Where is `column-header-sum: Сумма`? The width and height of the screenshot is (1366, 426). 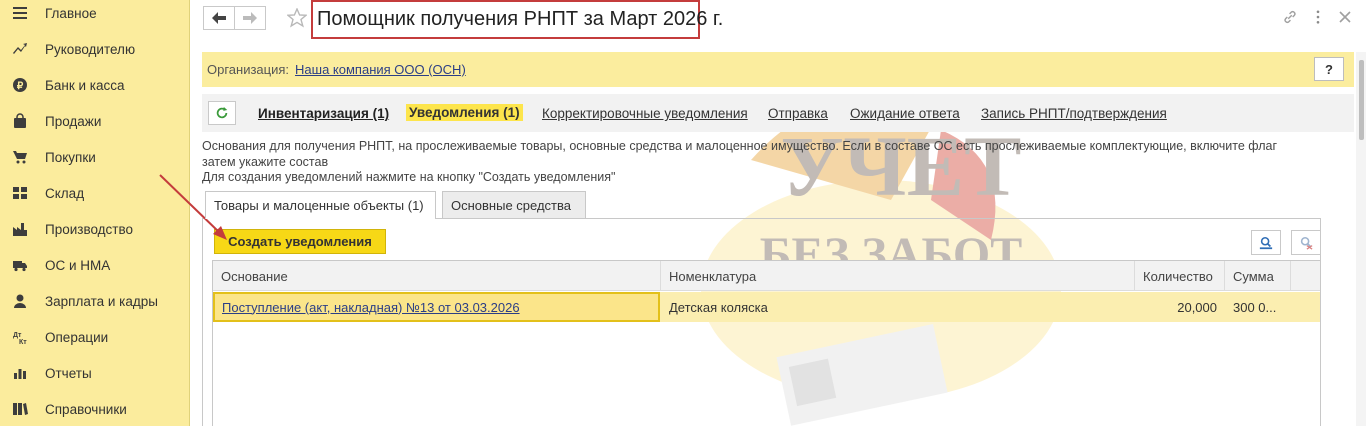
column-header-sum: Сумма is located at coordinates (1258, 276).